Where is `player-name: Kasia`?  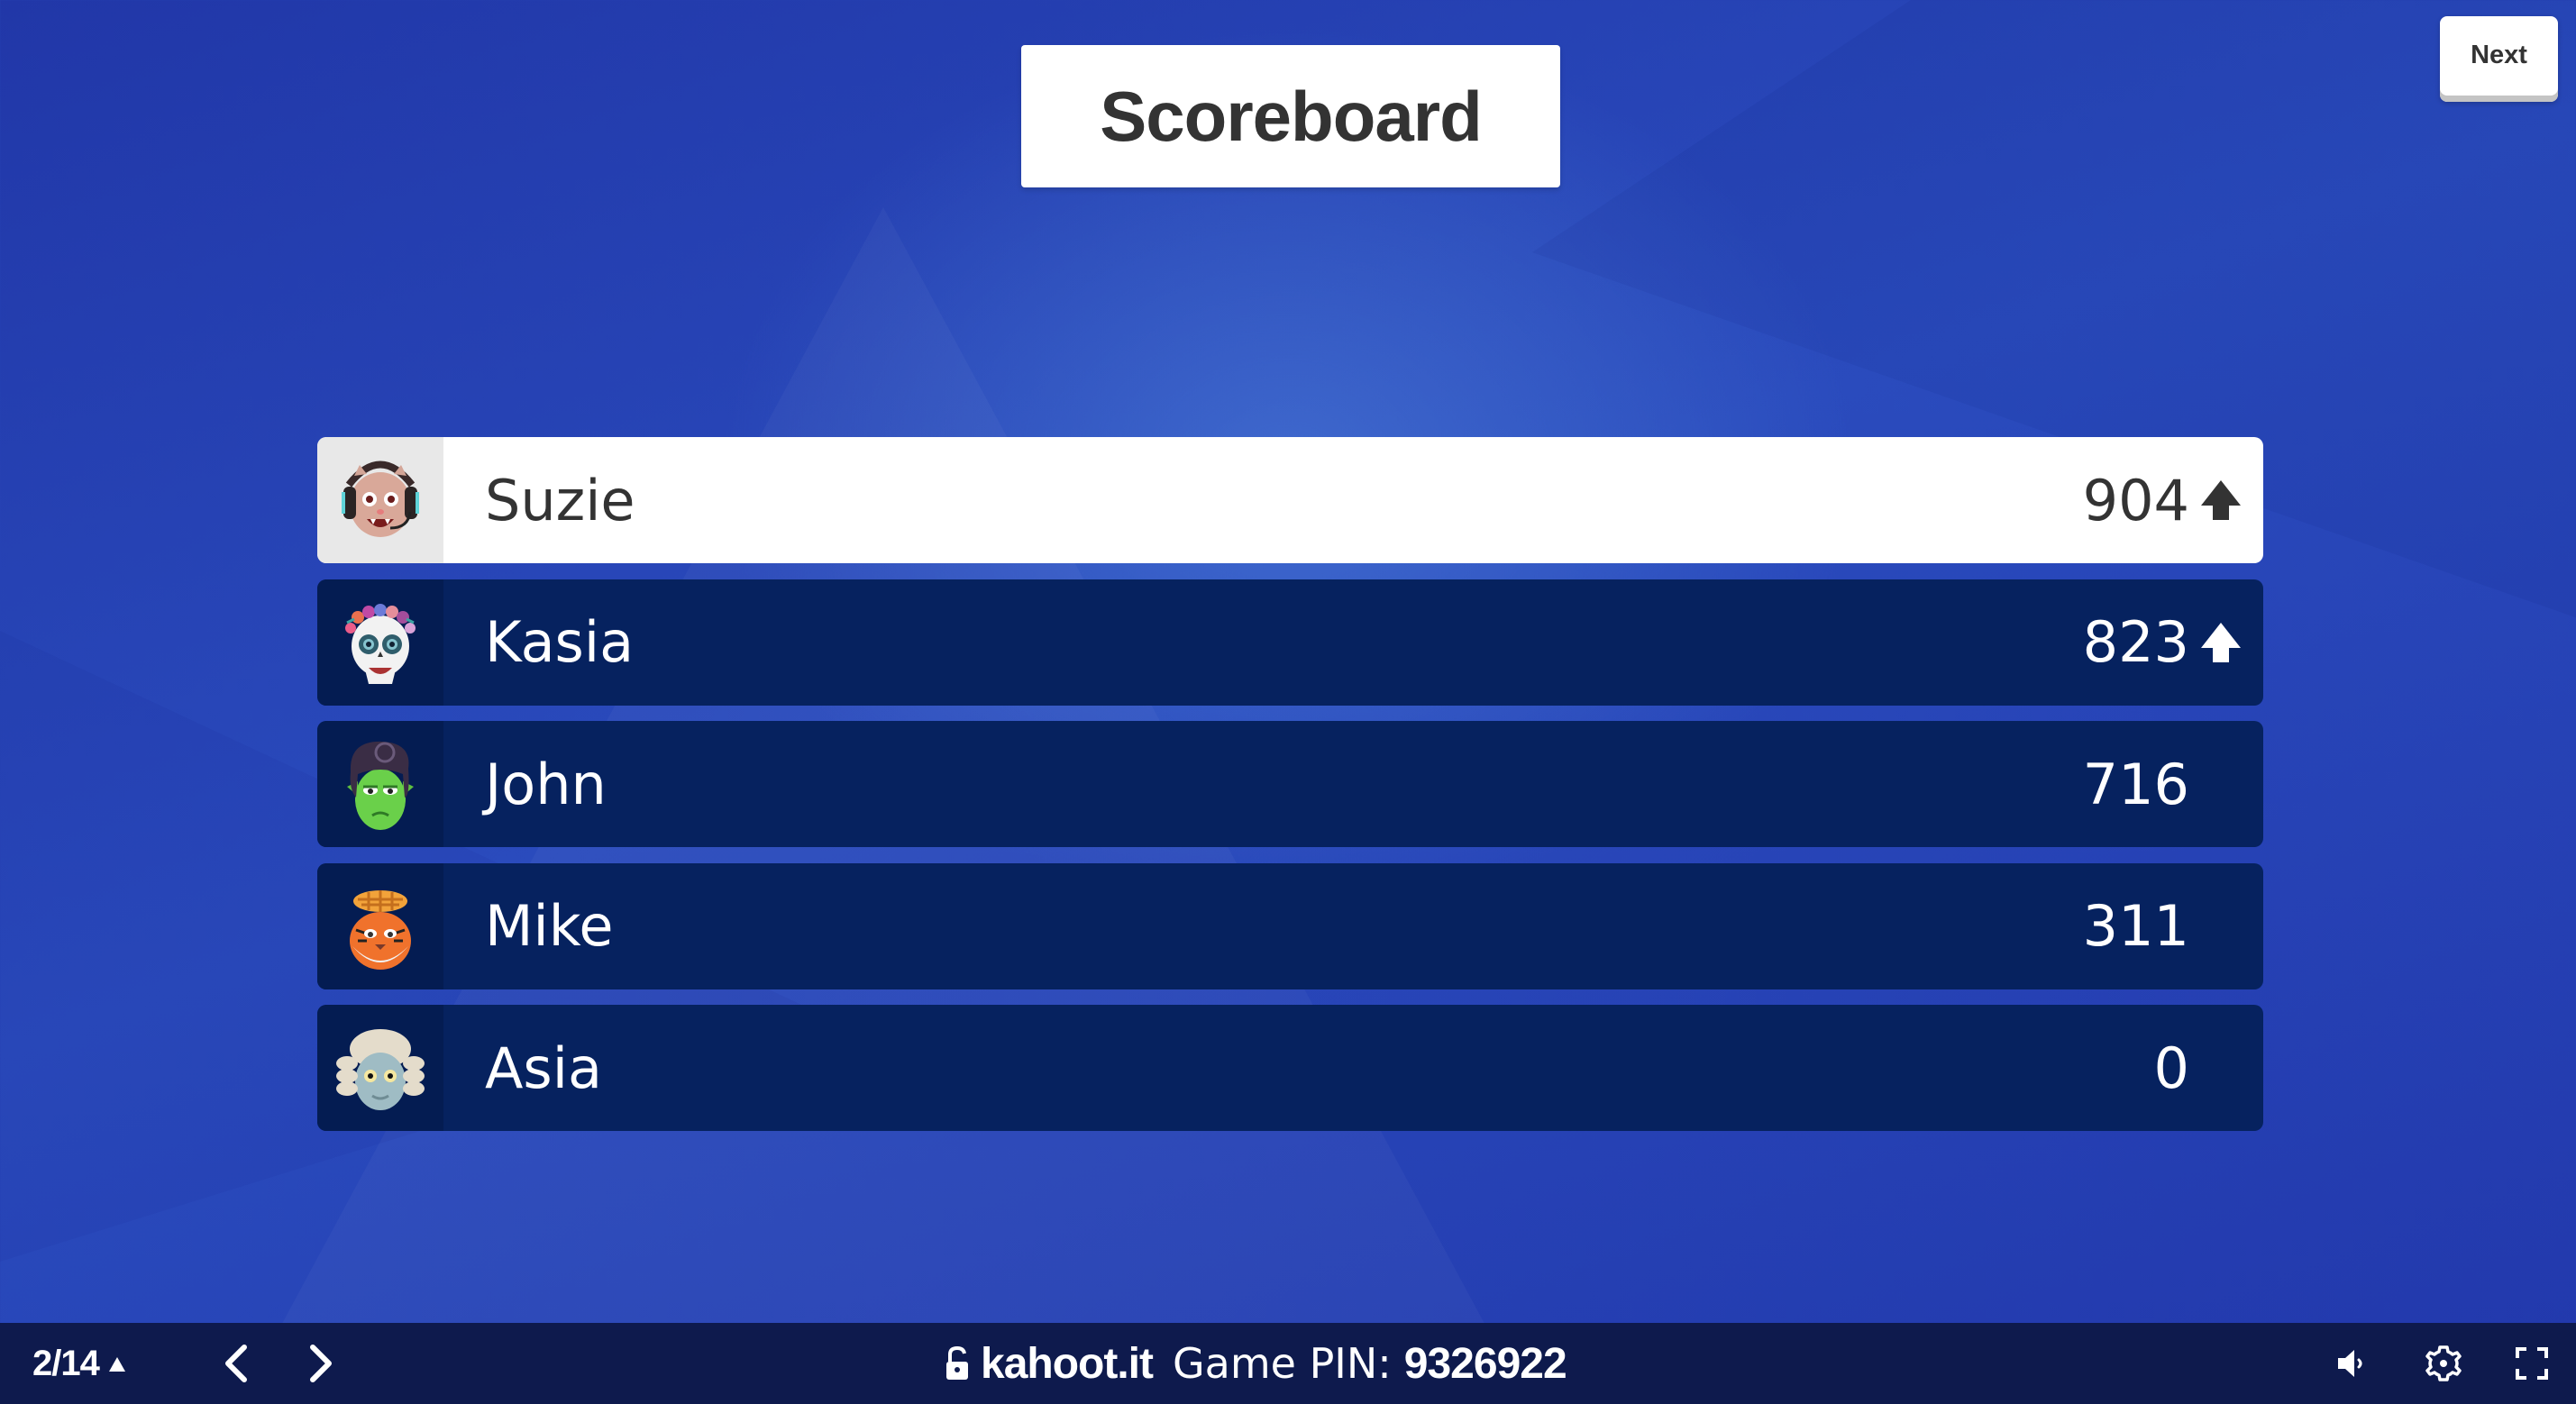
player-name: Kasia is located at coordinates (560, 642).